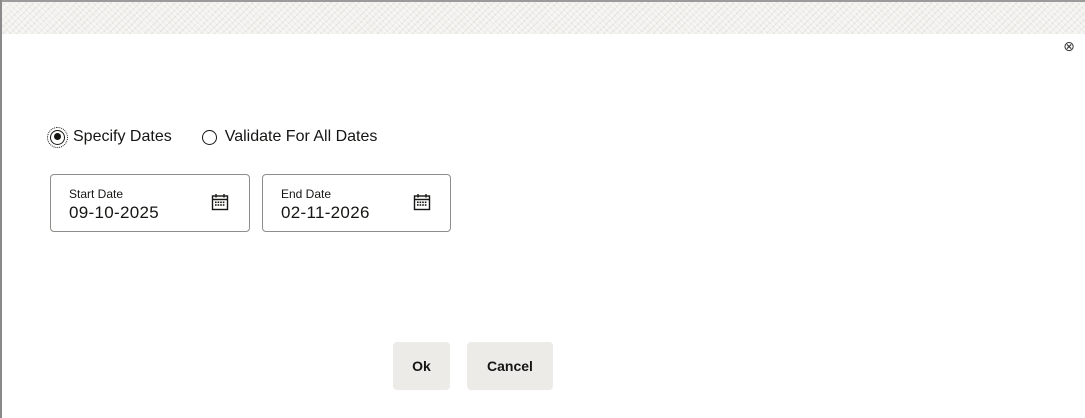  I want to click on end-date-label: End Date, so click(306, 194).